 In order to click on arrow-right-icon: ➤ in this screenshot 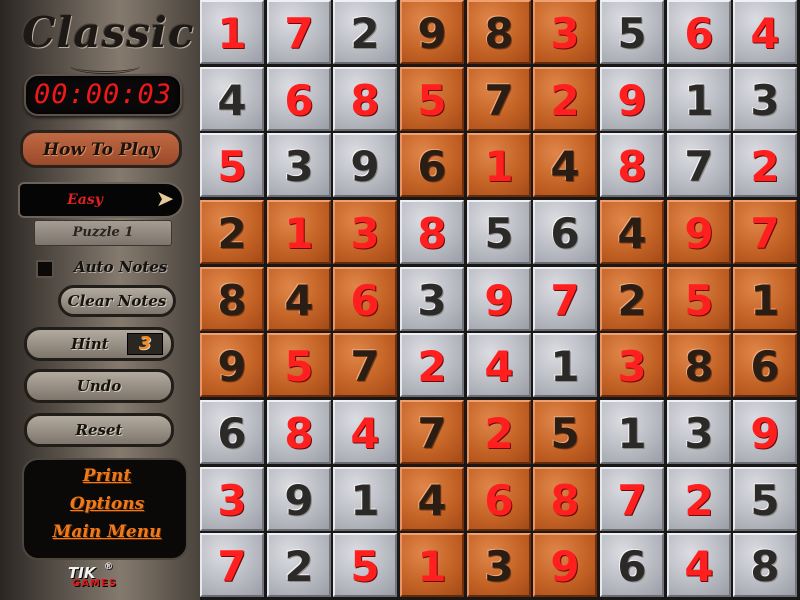, I will do `click(165, 200)`.